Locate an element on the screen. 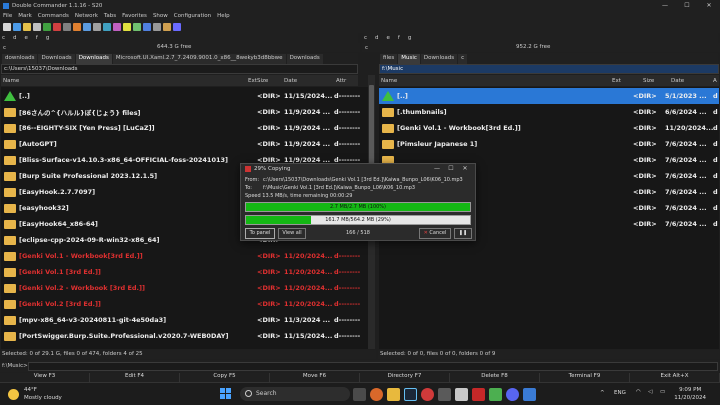 Image resolution: width=720 pixels, height=405 pixels. menu-network: Network is located at coordinates (86, 16).